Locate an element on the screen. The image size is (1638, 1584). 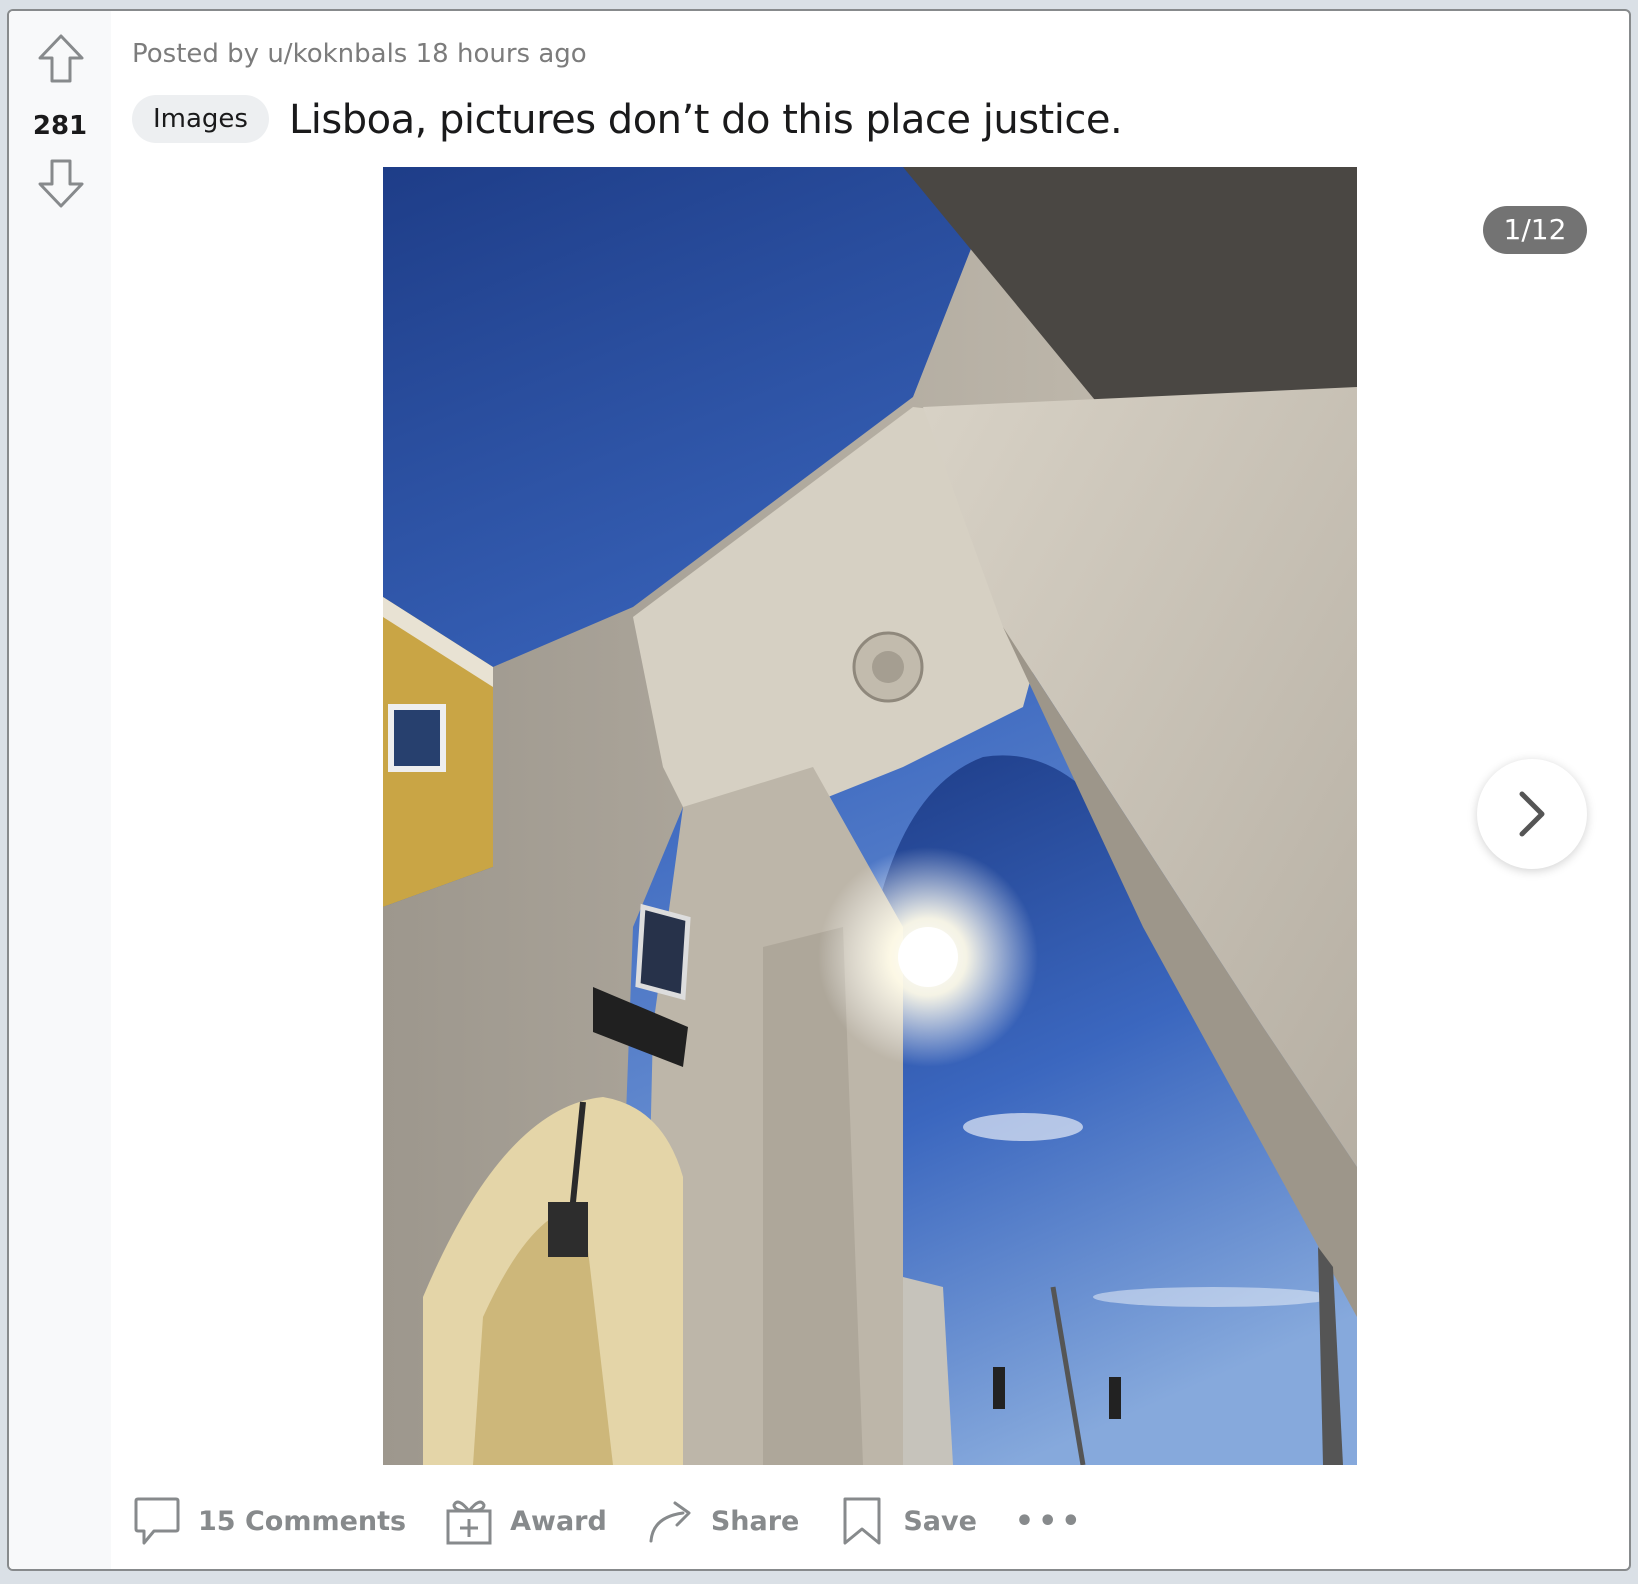
post-flair: Images is located at coordinates (200, 119).